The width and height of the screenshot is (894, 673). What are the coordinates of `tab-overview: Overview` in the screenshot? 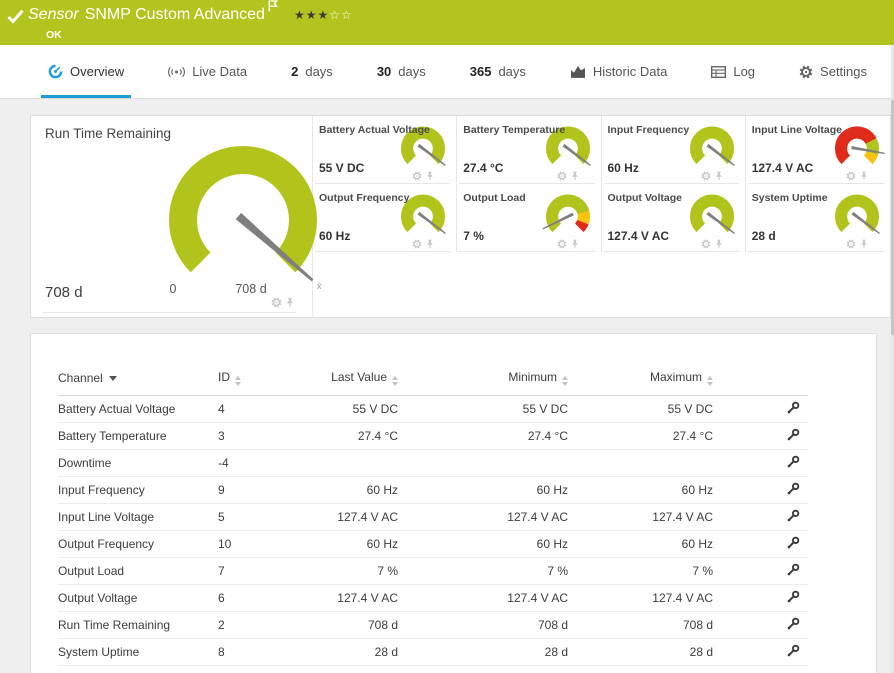 It's located at (86, 71).